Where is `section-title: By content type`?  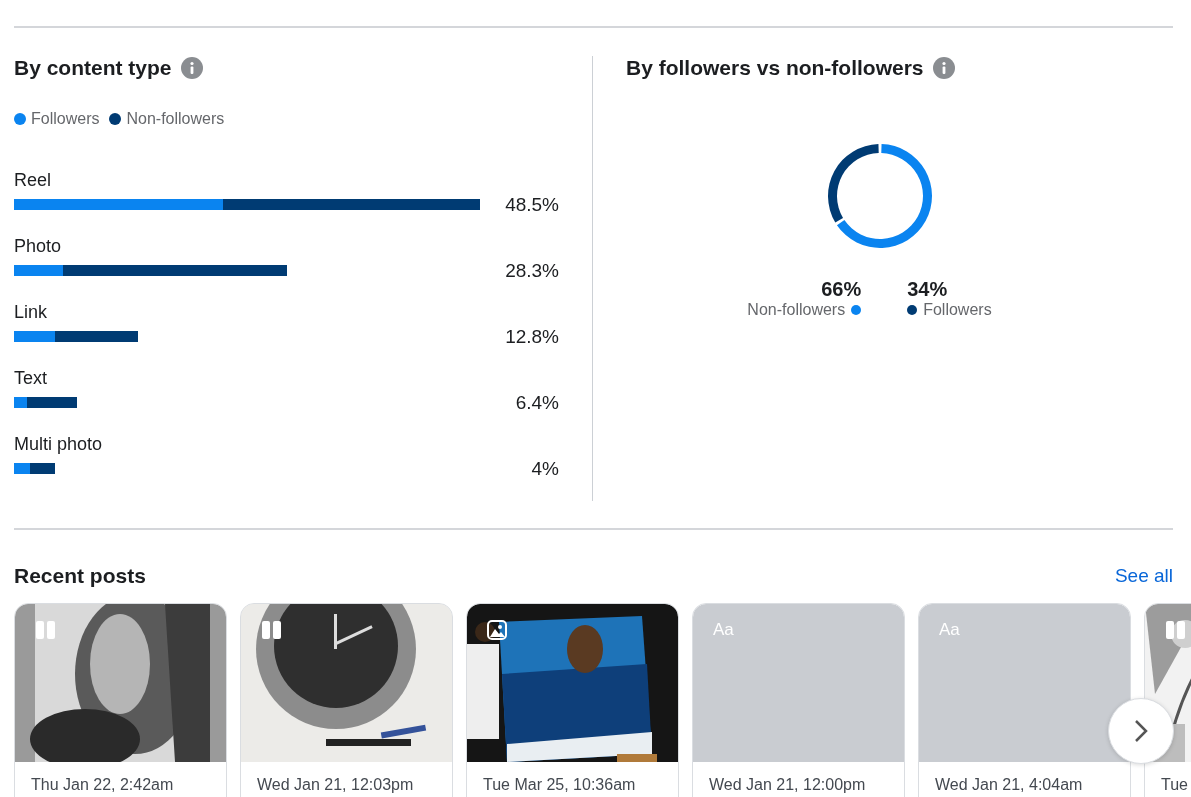 section-title: By content type is located at coordinates (93, 68).